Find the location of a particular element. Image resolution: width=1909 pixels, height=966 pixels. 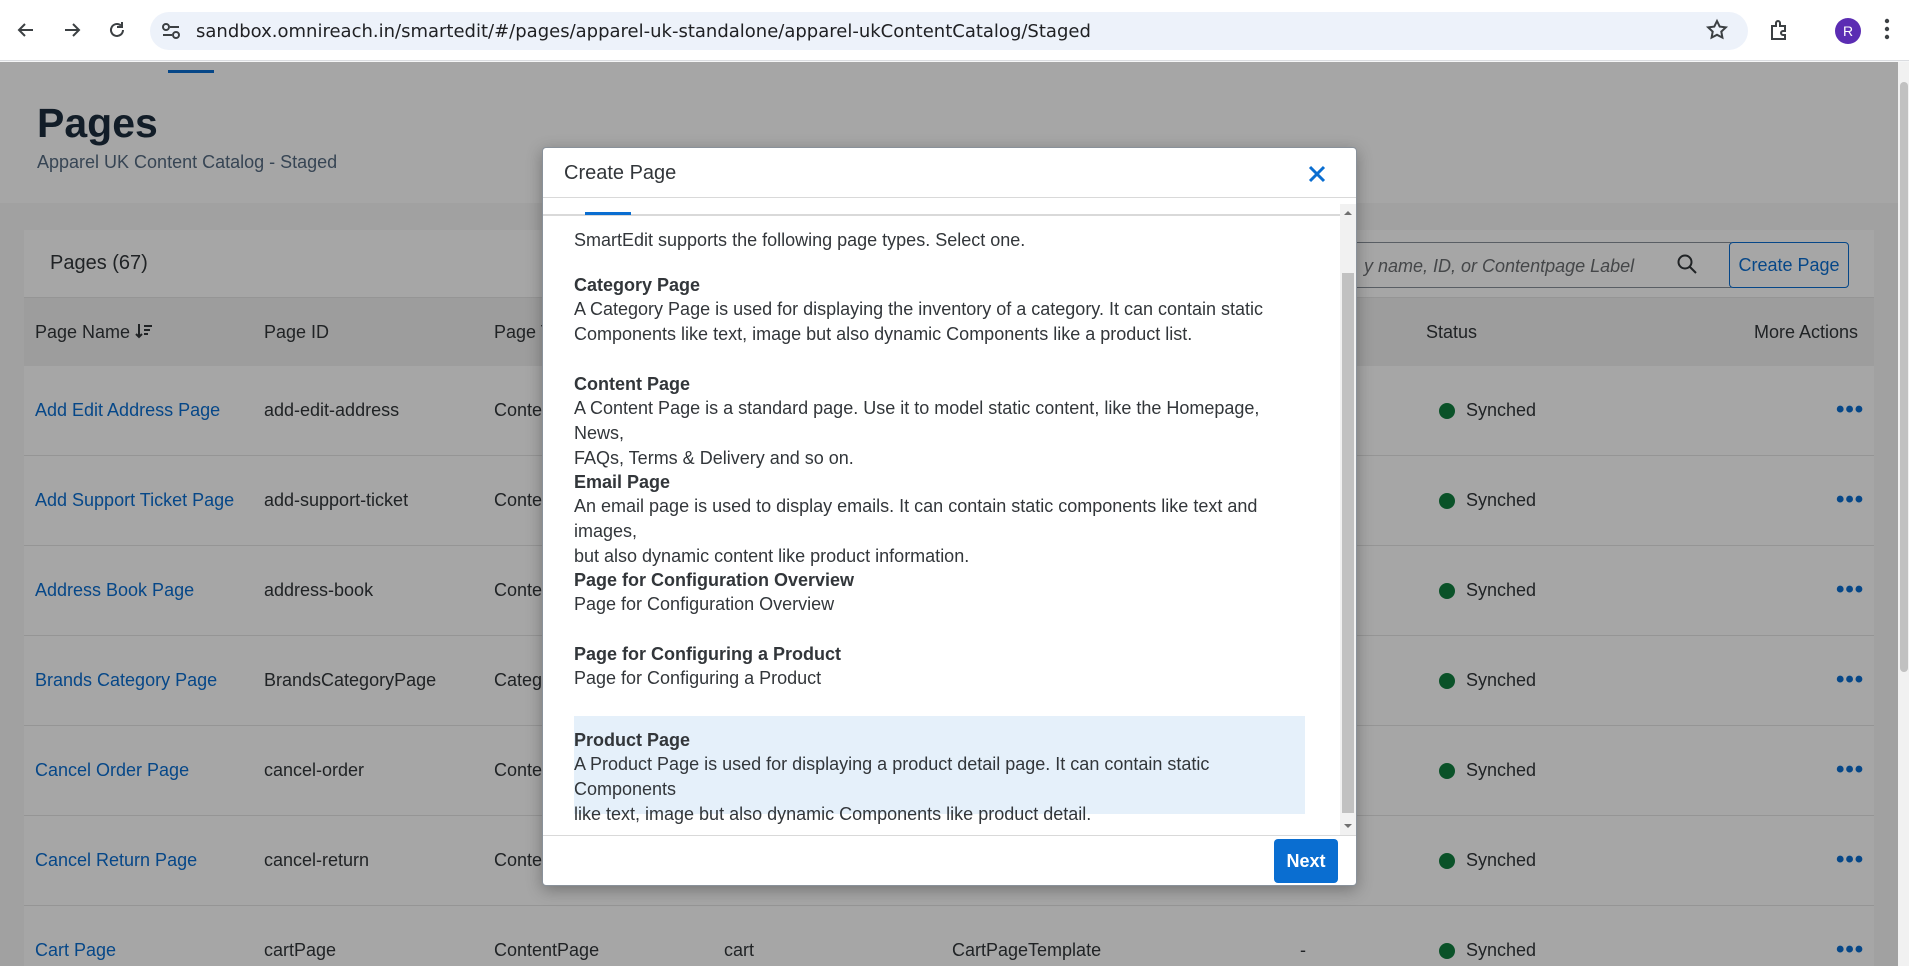

dialog-title: Create Page is located at coordinates (620, 173).